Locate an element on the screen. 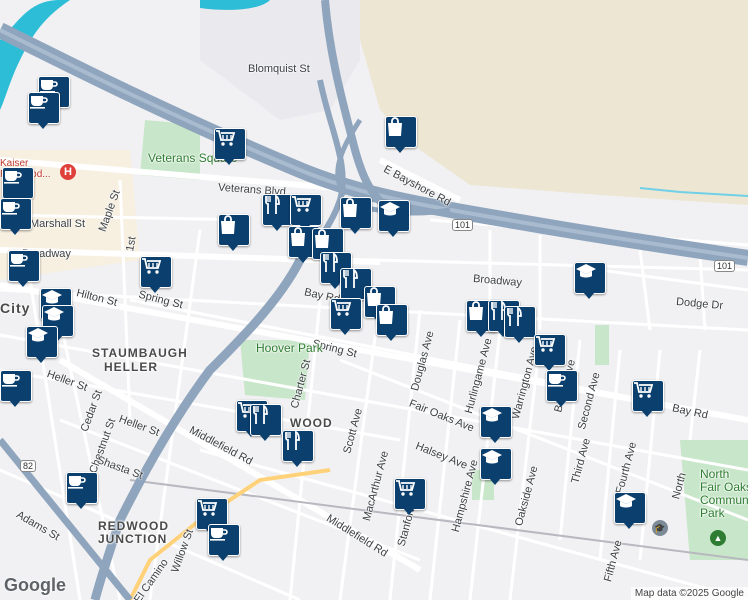 Image resolution: width=748 pixels, height=600 pixels. park-poi-icon: ▲ is located at coordinates (718, 538).